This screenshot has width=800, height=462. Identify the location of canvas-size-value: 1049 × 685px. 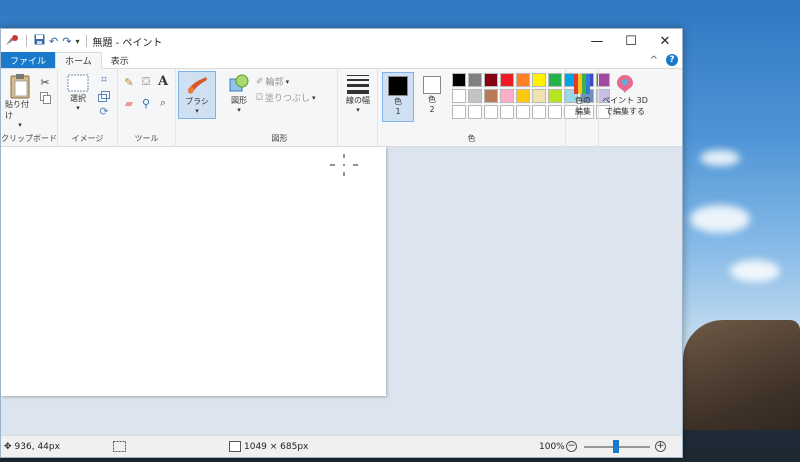
(276, 446).